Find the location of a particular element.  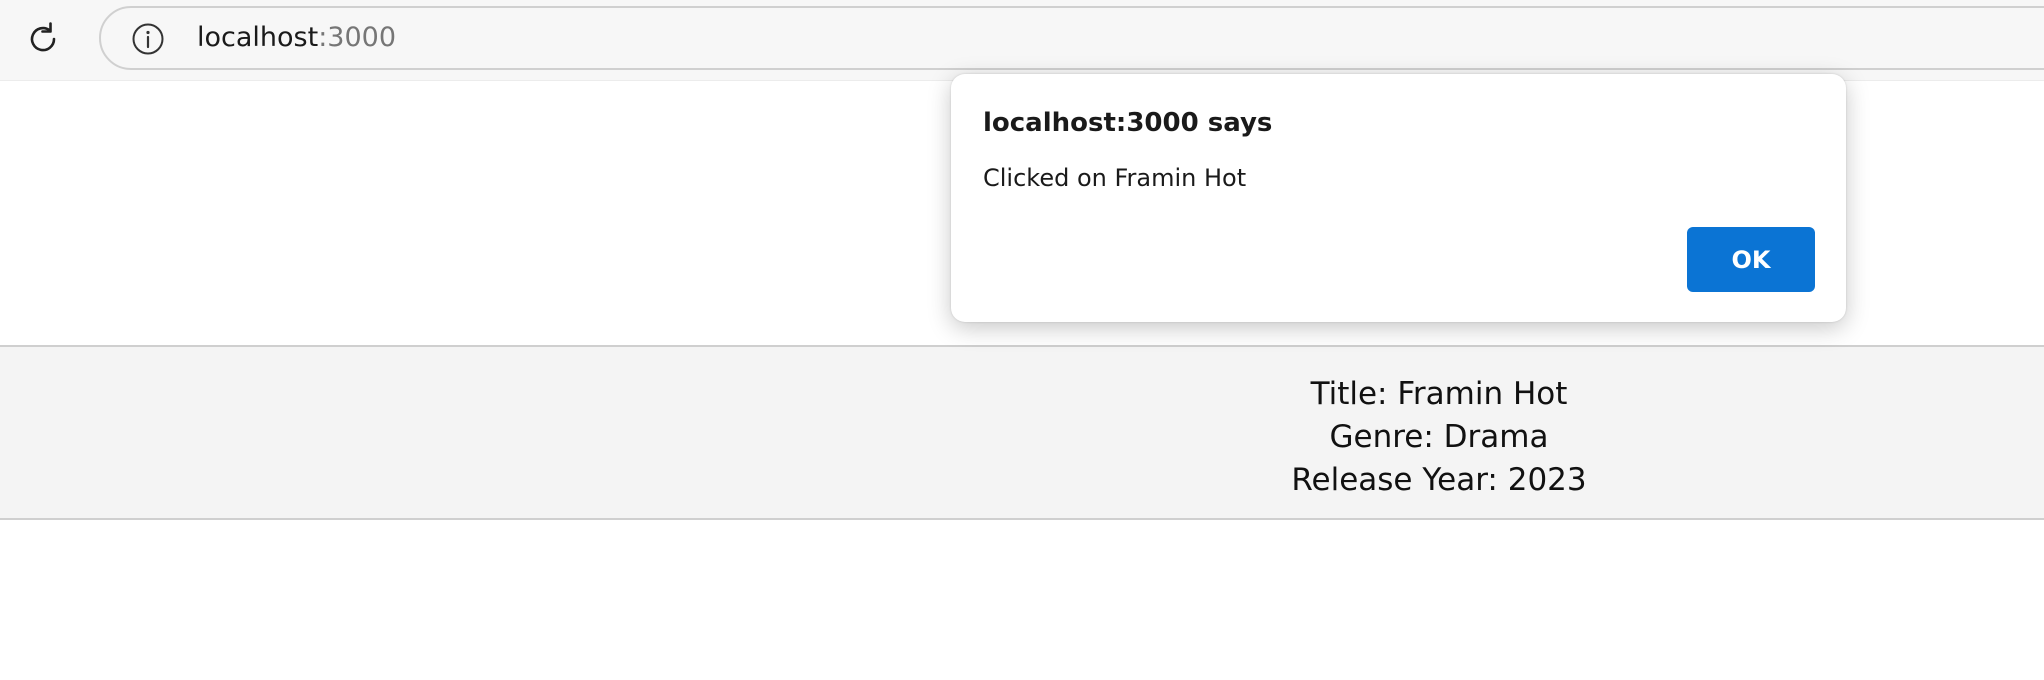

ok-button: OK is located at coordinates (1751, 259).